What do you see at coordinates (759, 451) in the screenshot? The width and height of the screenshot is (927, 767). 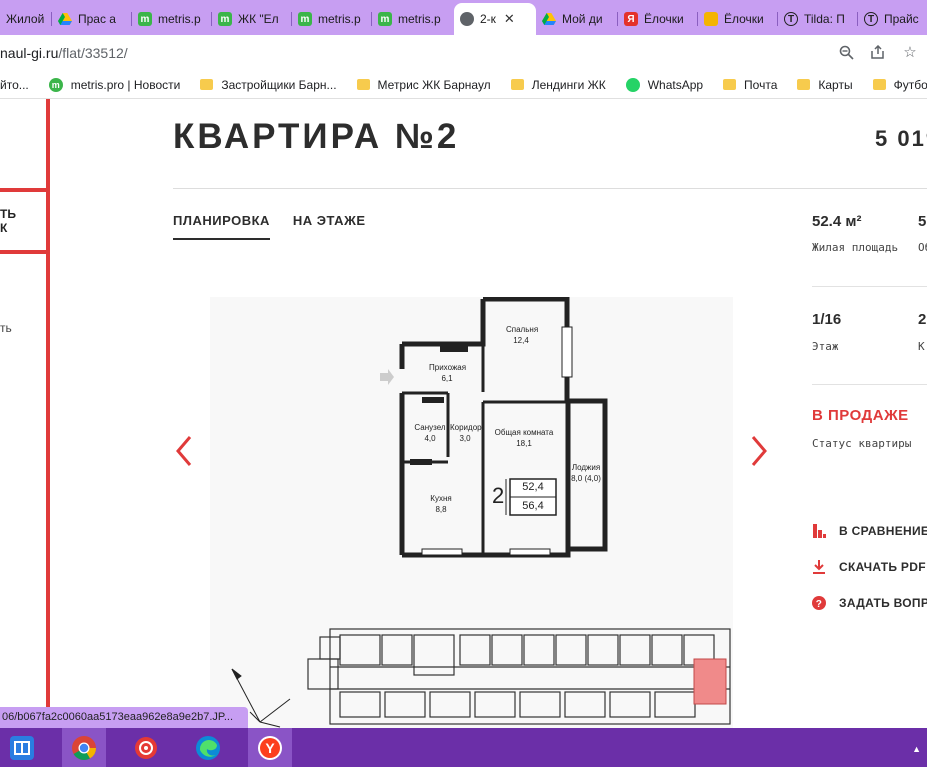 I see `next-slide-button` at bounding box center [759, 451].